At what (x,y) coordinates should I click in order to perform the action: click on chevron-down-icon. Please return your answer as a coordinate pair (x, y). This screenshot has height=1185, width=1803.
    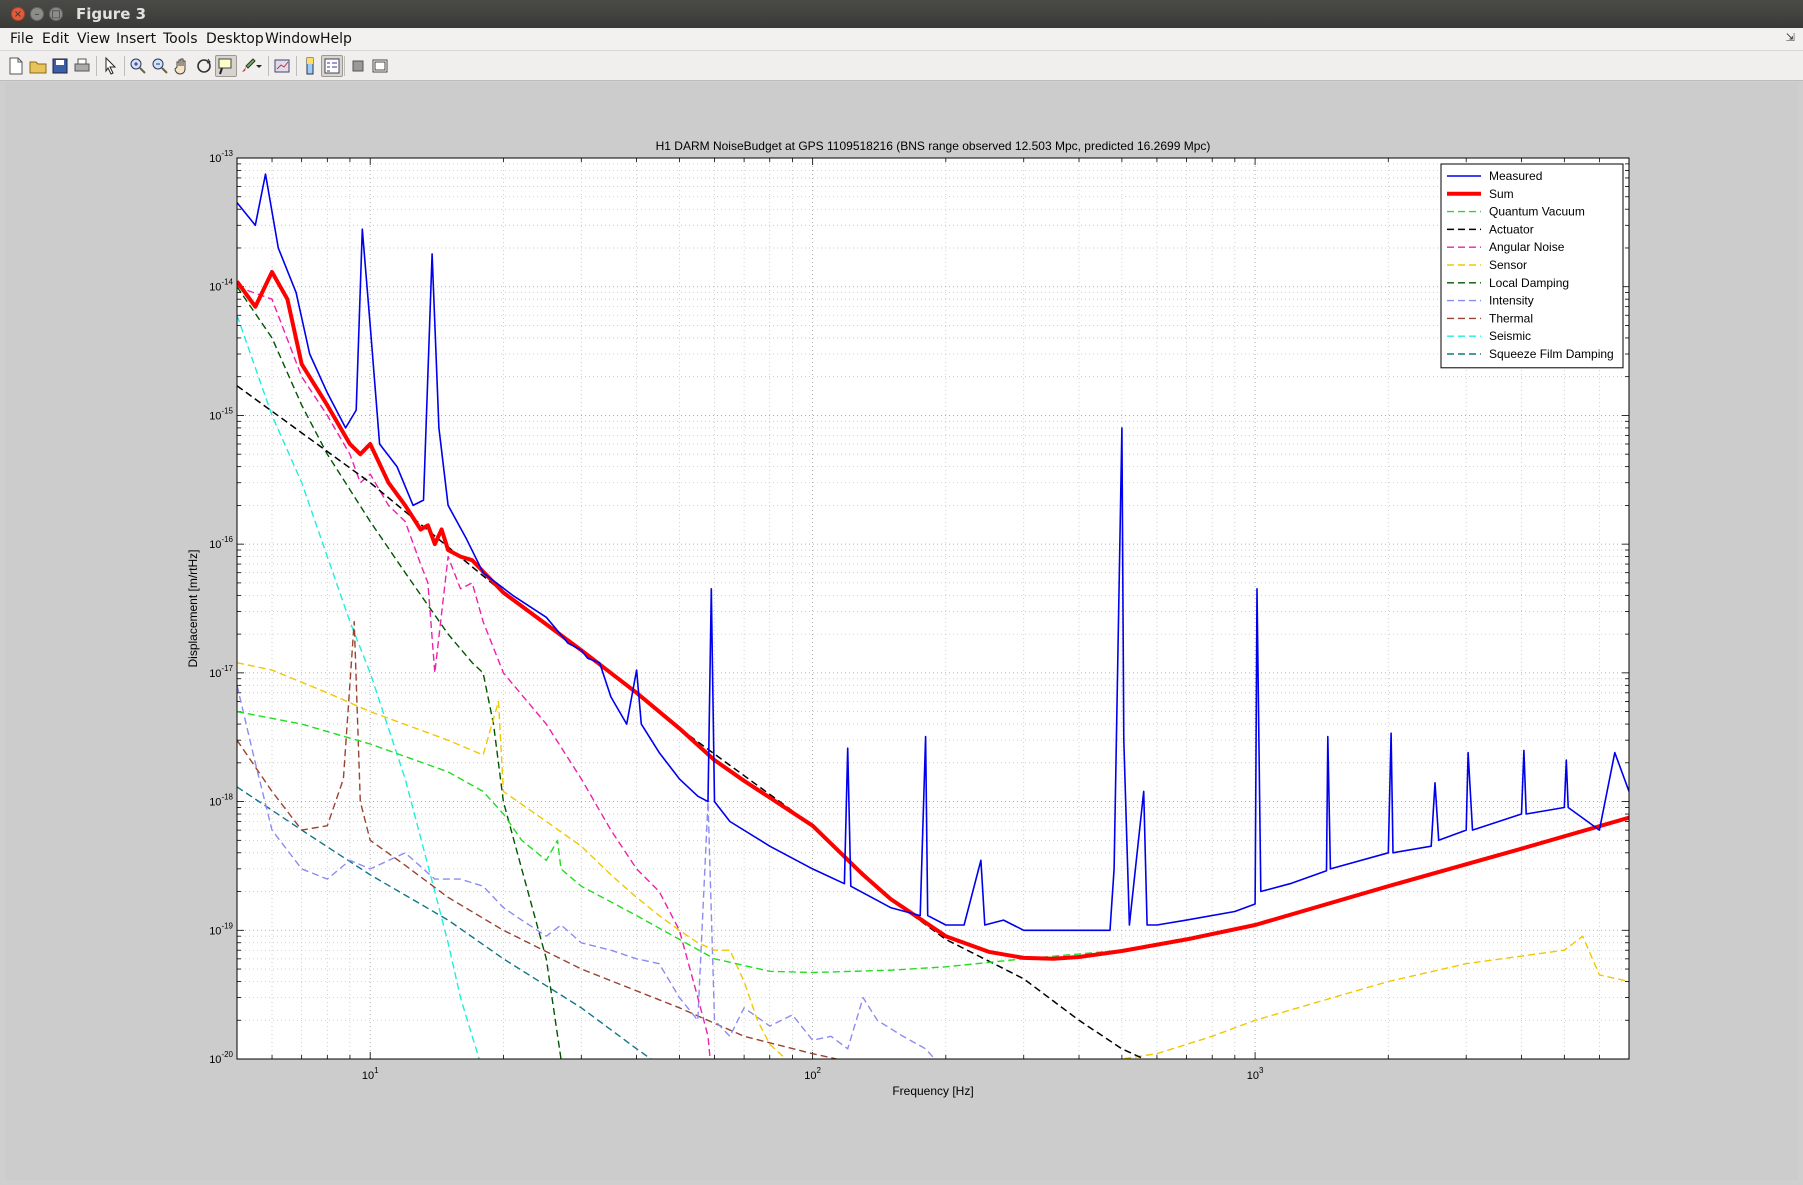
    Looking at the image, I should click on (259, 66).